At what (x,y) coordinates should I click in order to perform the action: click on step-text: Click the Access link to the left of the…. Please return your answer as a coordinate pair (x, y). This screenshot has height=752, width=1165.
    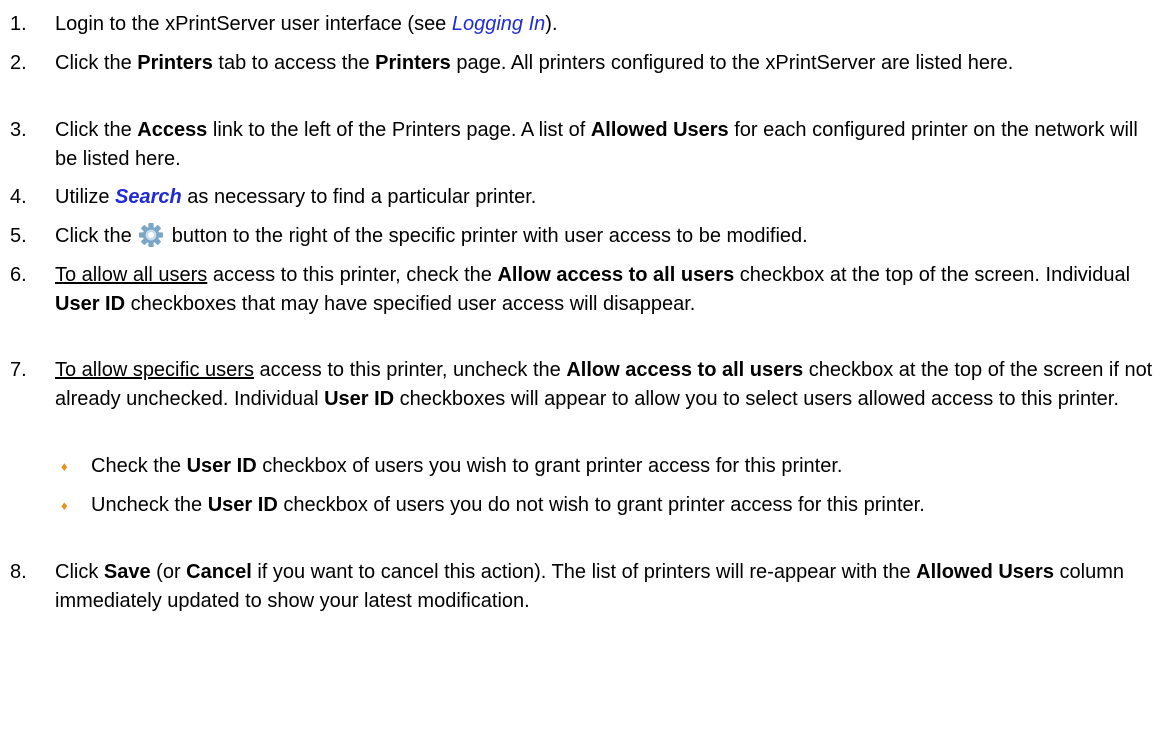
    Looking at the image, I should click on (596, 144).